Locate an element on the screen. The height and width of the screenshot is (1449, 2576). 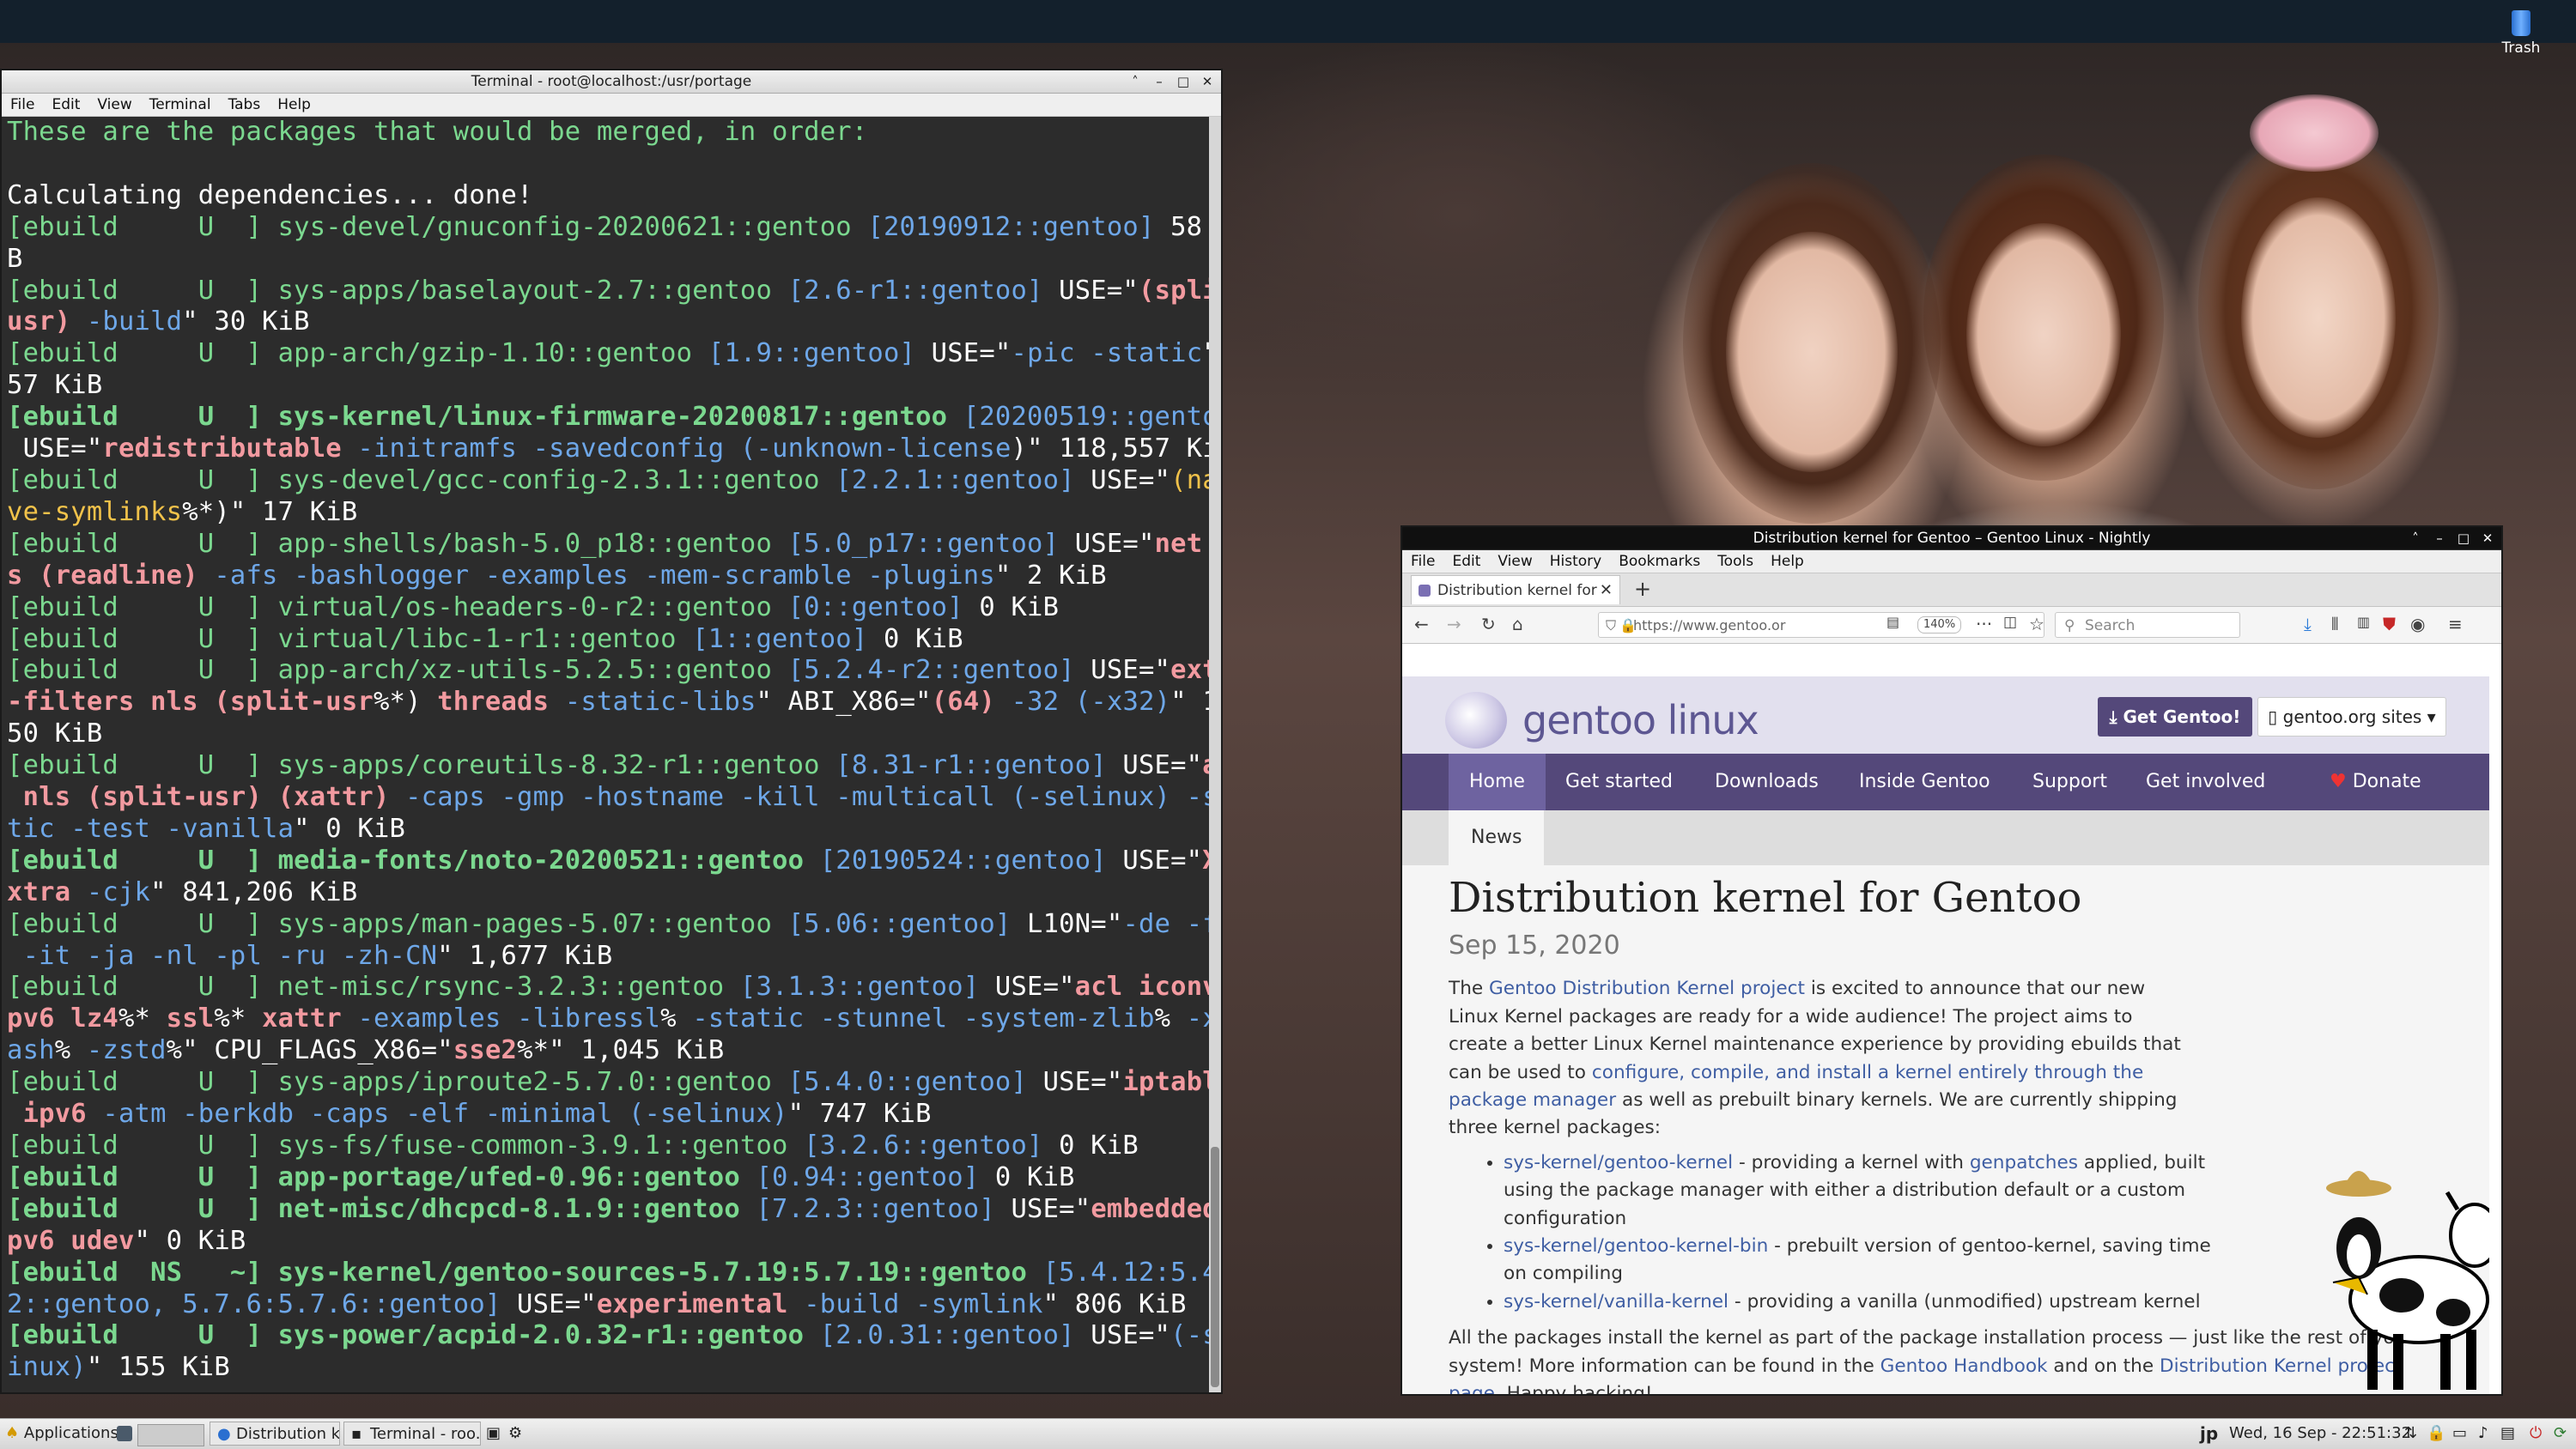
terminal-launcher-icon: ▣ is located at coordinates (494, 1434).